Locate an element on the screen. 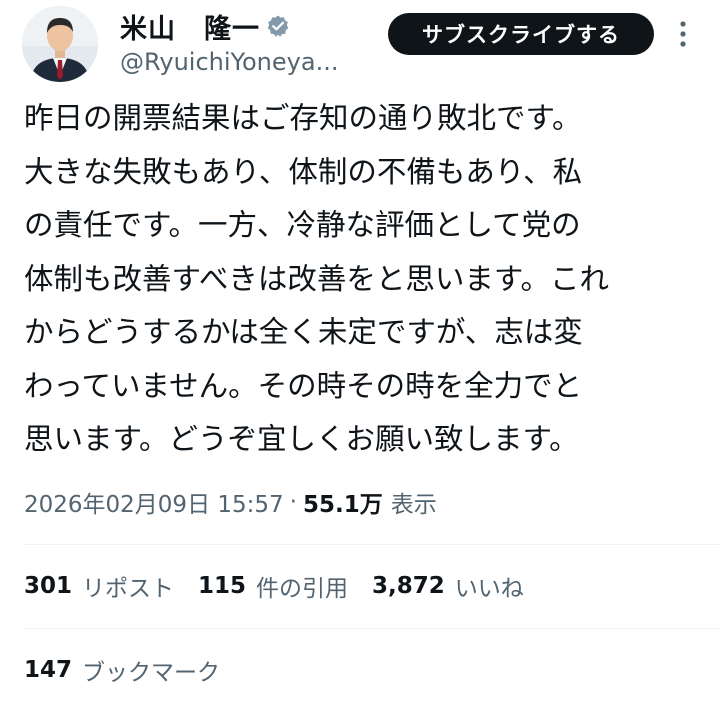 This screenshot has height=709, width=720. reposts-stat: 301 リポスト is located at coordinates (99, 586).